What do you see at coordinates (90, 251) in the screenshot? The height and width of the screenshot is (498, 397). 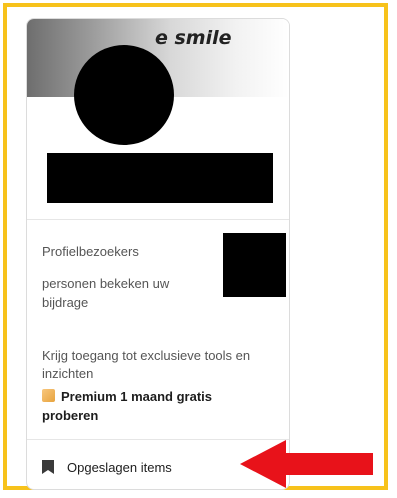 I see `profile-visitors-label: Profielbezoekers` at bounding box center [90, 251].